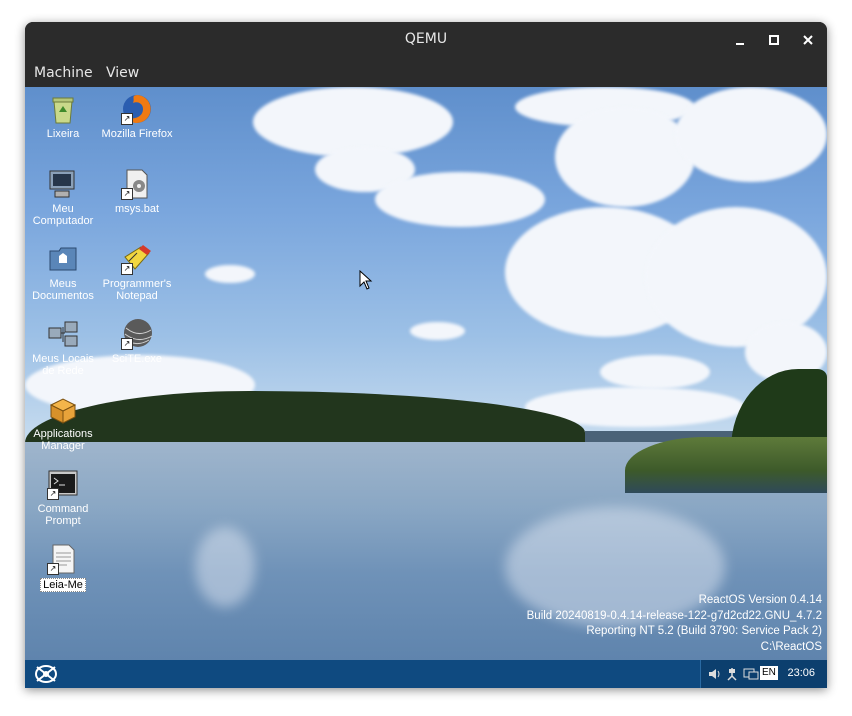 This screenshot has width=852, height=716. I want to click on close-icon, so click(808, 40).